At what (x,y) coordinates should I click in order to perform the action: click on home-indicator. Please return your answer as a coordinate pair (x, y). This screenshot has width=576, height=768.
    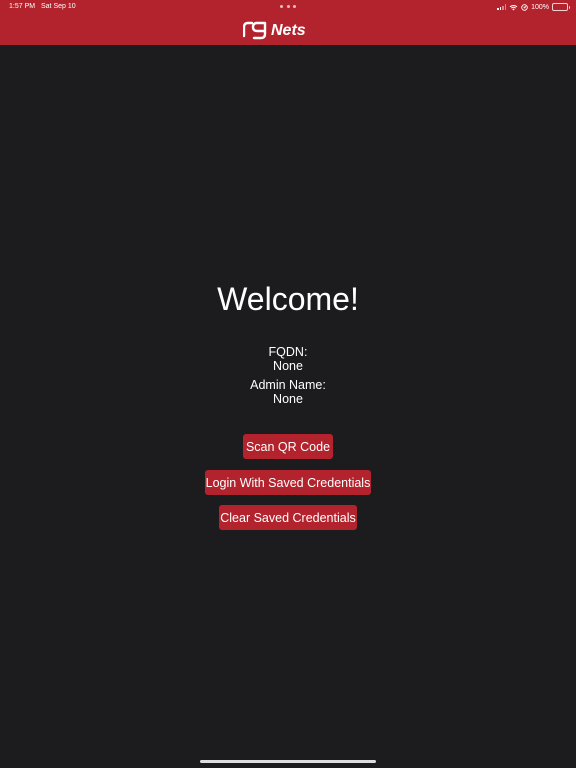
    Looking at the image, I should click on (288, 761).